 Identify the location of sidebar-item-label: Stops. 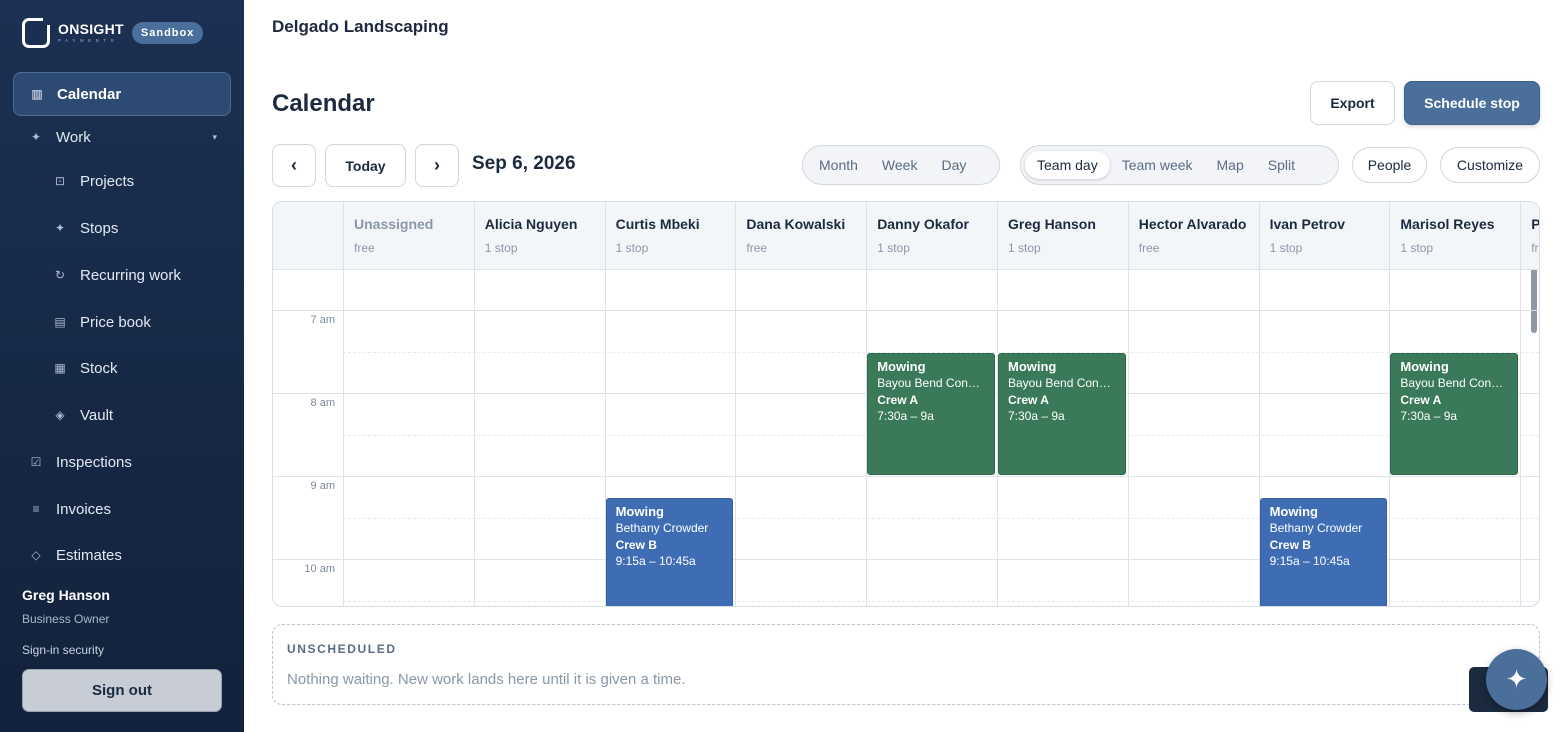
(99, 228).